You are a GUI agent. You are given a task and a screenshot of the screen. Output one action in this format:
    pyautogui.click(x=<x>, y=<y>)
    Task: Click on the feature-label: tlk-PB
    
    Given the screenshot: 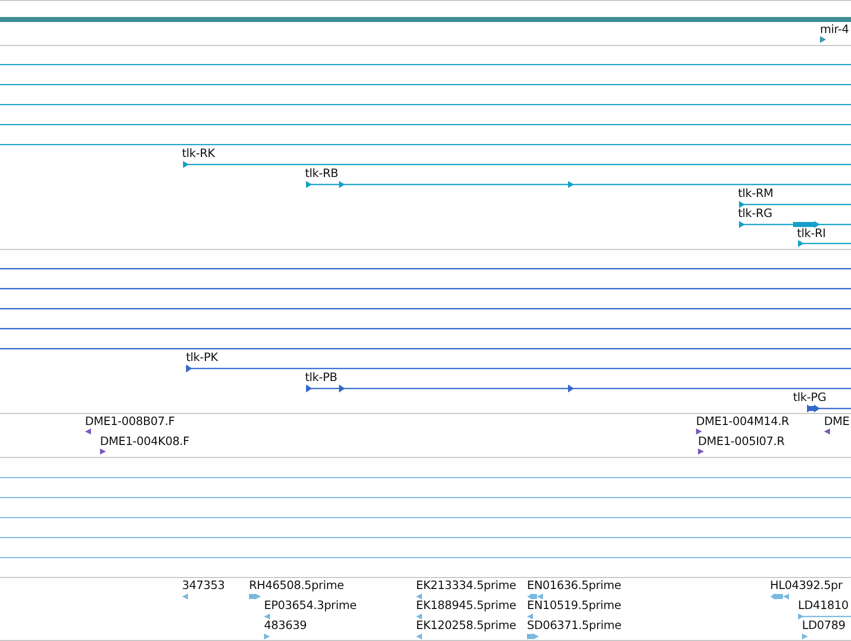 What is the action you would take?
    pyautogui.click(x=321, y=377)
    